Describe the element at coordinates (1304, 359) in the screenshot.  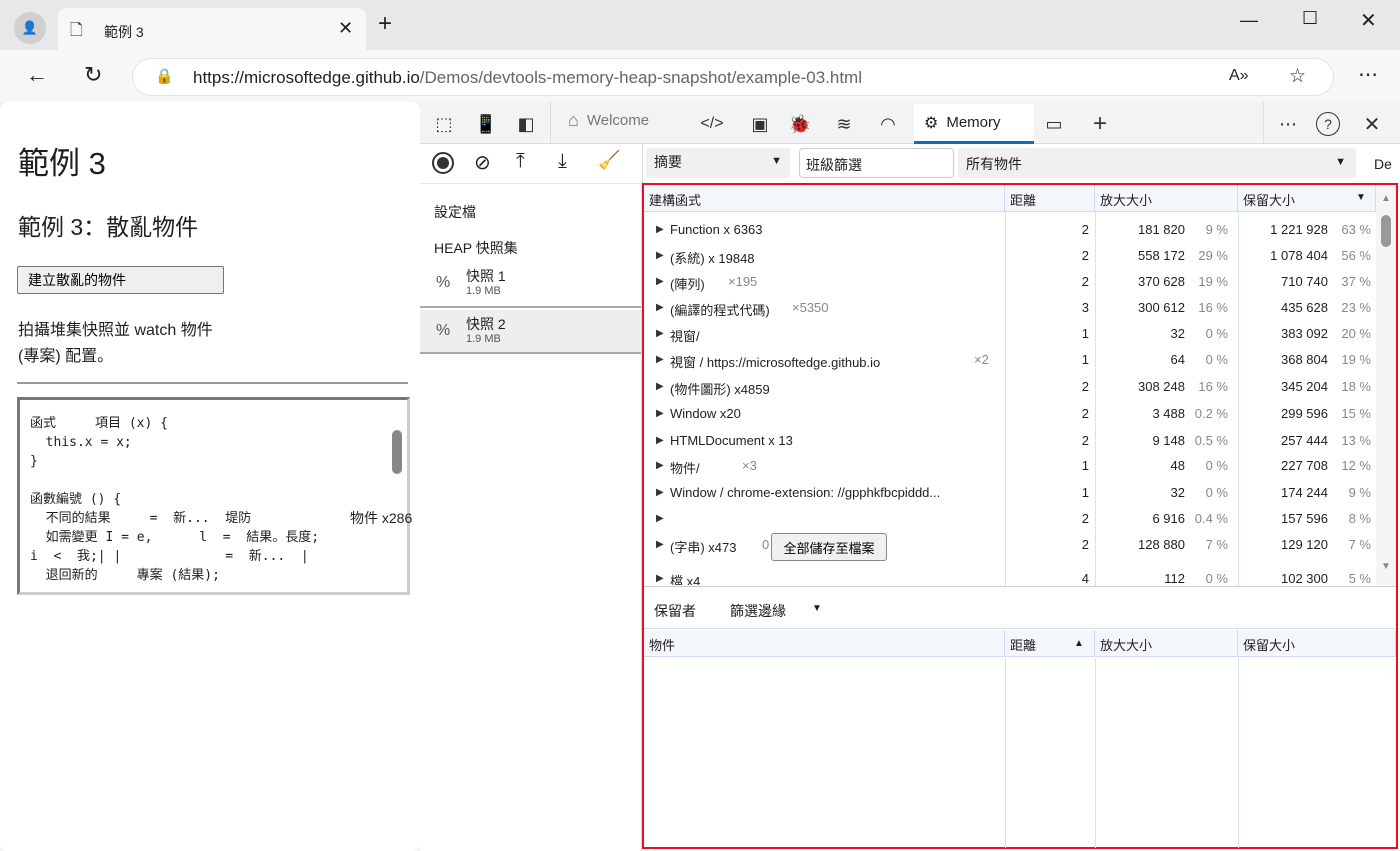
I see `retained-size: 368 804` at that location.